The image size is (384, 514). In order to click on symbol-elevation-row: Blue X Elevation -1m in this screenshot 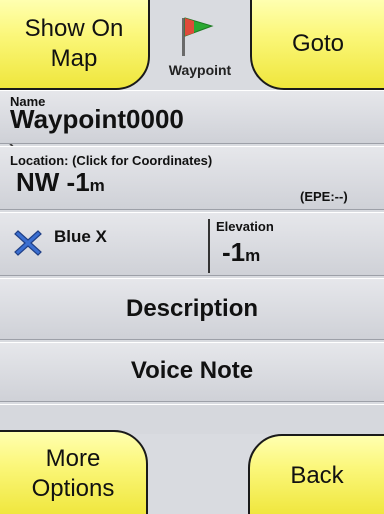, I will do `click(192, 244)`.